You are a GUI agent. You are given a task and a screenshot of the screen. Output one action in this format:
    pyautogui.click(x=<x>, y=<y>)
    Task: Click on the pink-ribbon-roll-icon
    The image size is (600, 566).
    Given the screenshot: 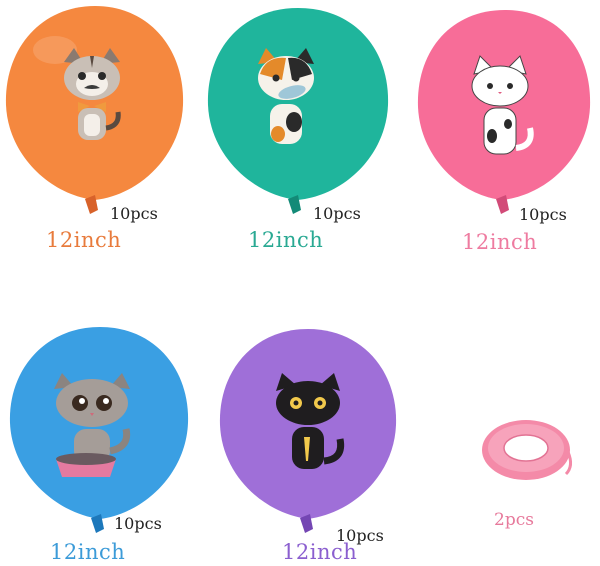 What is the action you would take?
    pyautogui.click(x=527, y=450)
    